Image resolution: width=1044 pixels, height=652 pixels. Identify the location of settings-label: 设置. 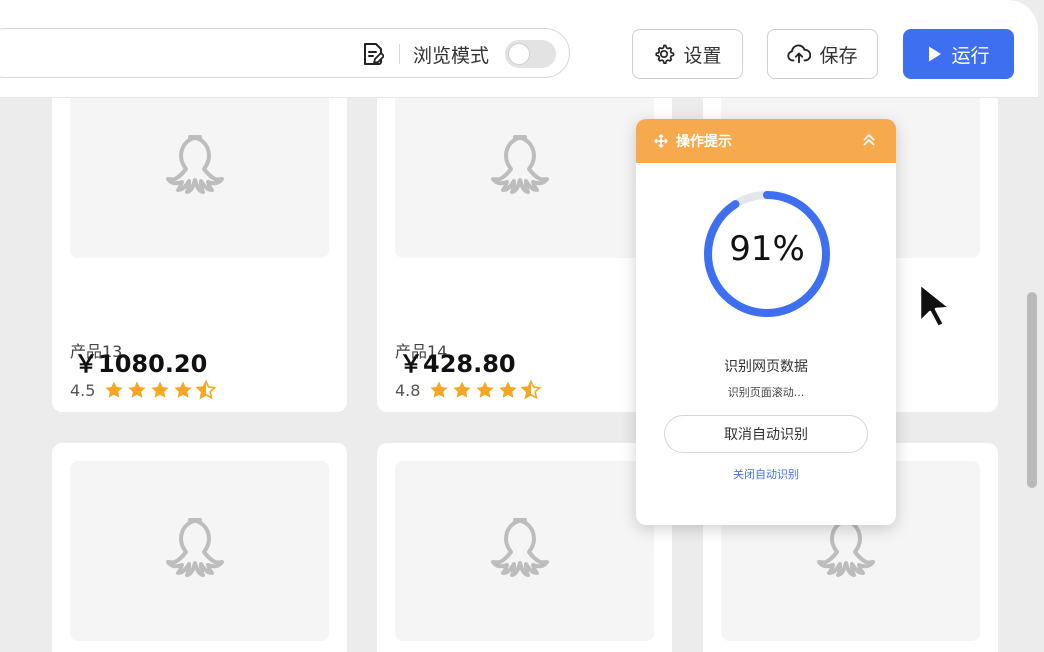
(702, 55).